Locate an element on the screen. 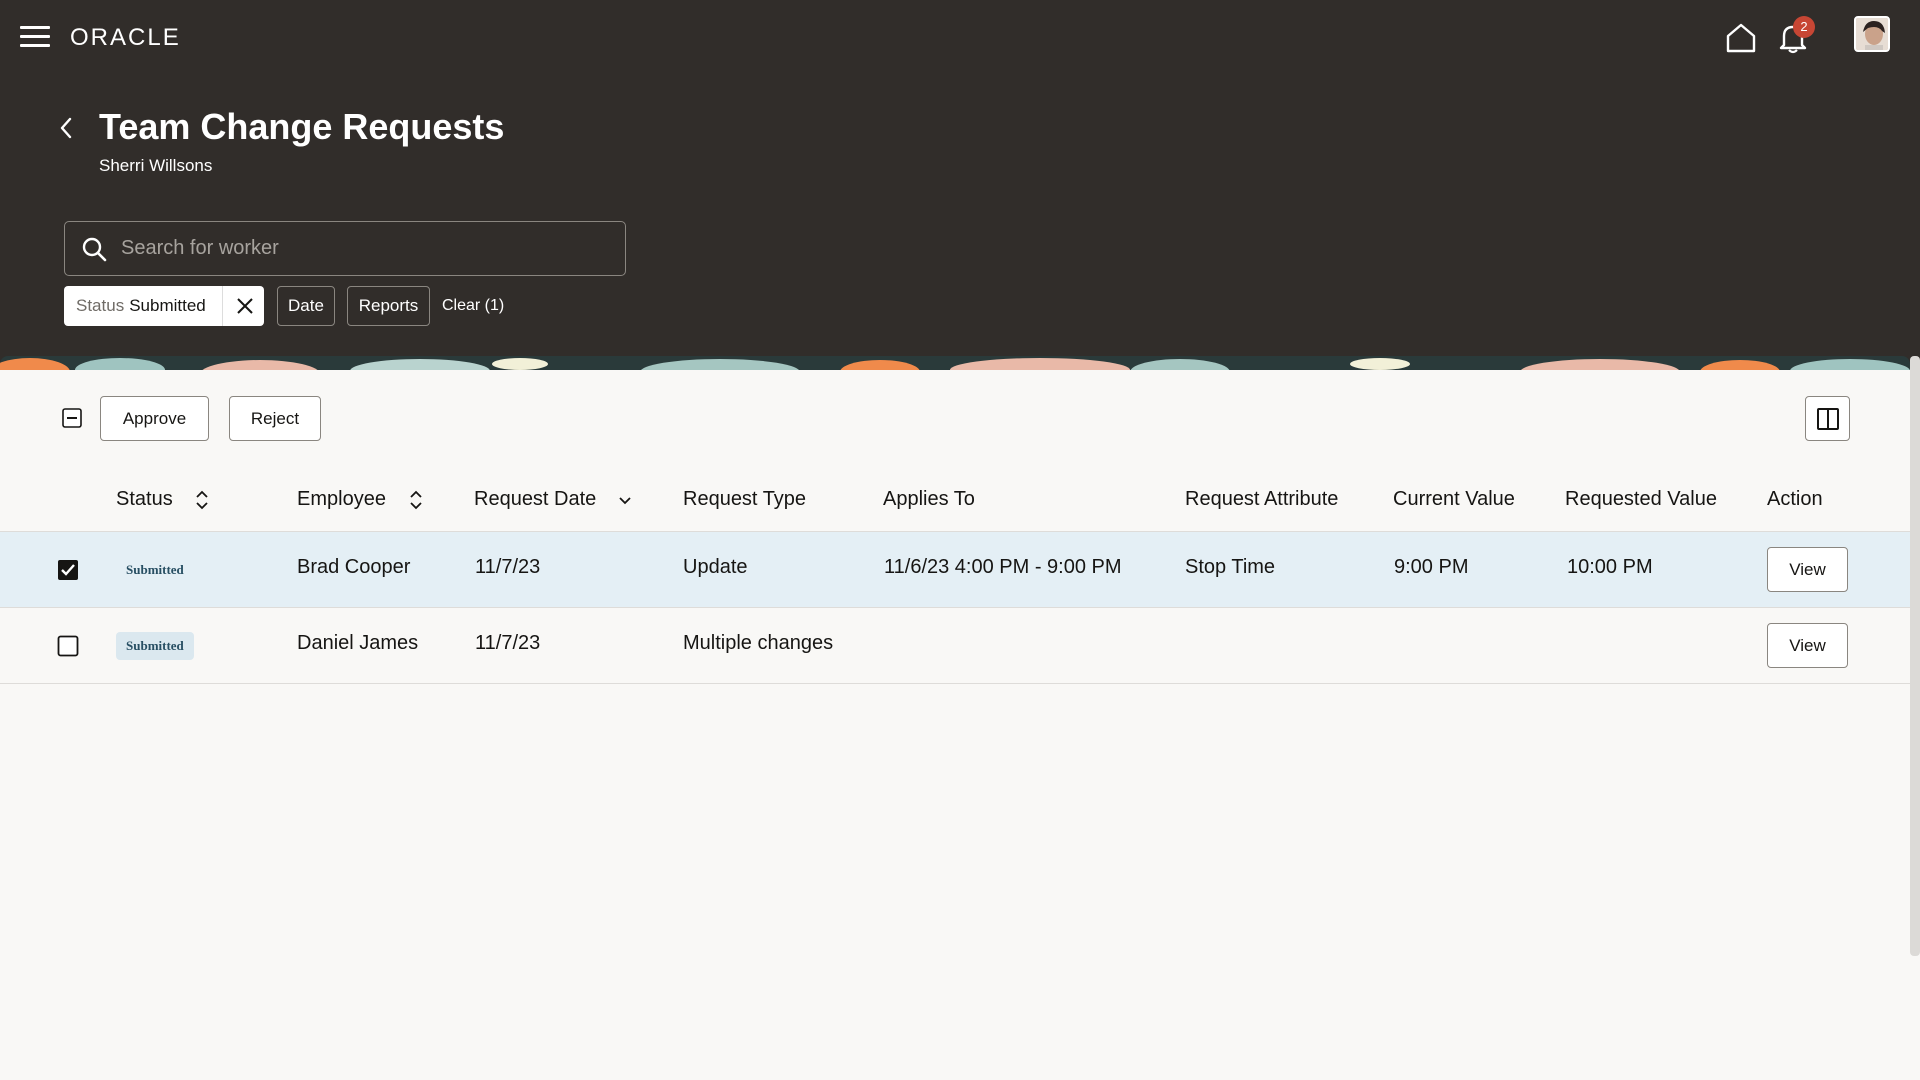 The image size is (1920, 1080). back-arrow-icon is located at coordinates (67, 128).